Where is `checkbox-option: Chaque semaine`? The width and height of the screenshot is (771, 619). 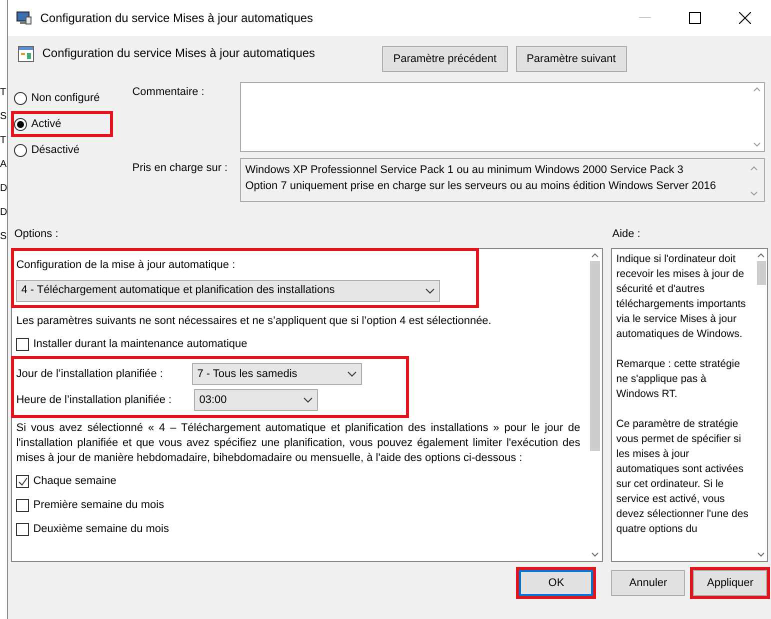
checkbox-option: Chaque semaine is located at coordinates (300, 481).